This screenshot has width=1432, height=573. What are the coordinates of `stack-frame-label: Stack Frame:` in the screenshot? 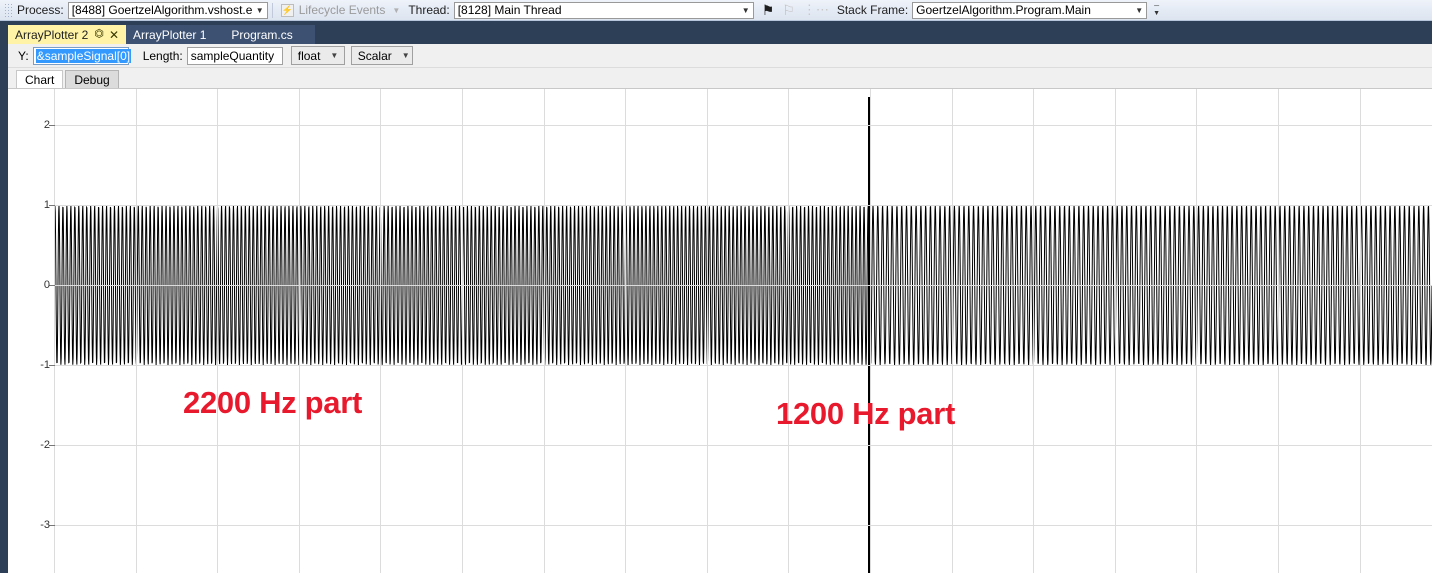 It's located at (872, 10).